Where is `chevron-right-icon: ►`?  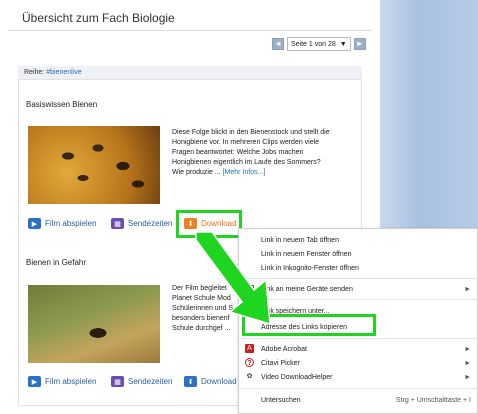
chevron-right-icon: ► is located at coordinates (359, 44).